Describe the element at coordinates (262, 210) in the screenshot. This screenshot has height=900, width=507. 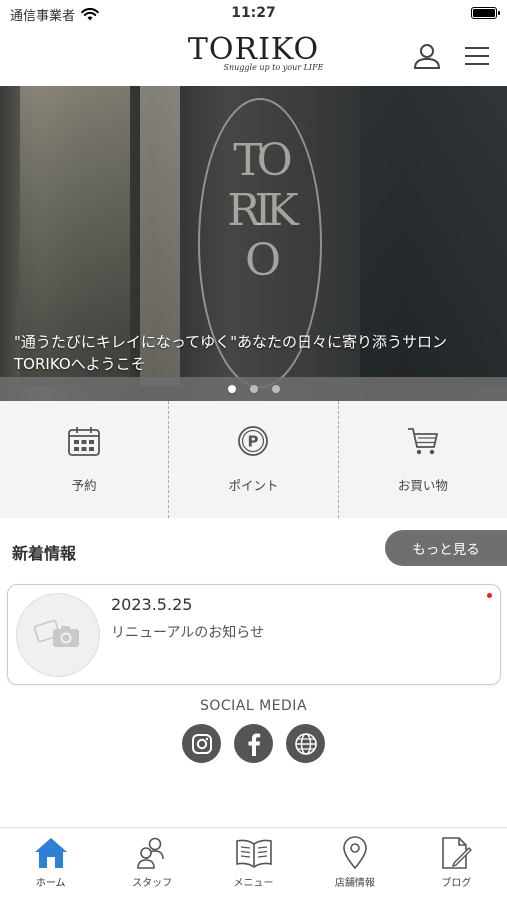
I see `storefront-logo-text: TORIKO` at that location.